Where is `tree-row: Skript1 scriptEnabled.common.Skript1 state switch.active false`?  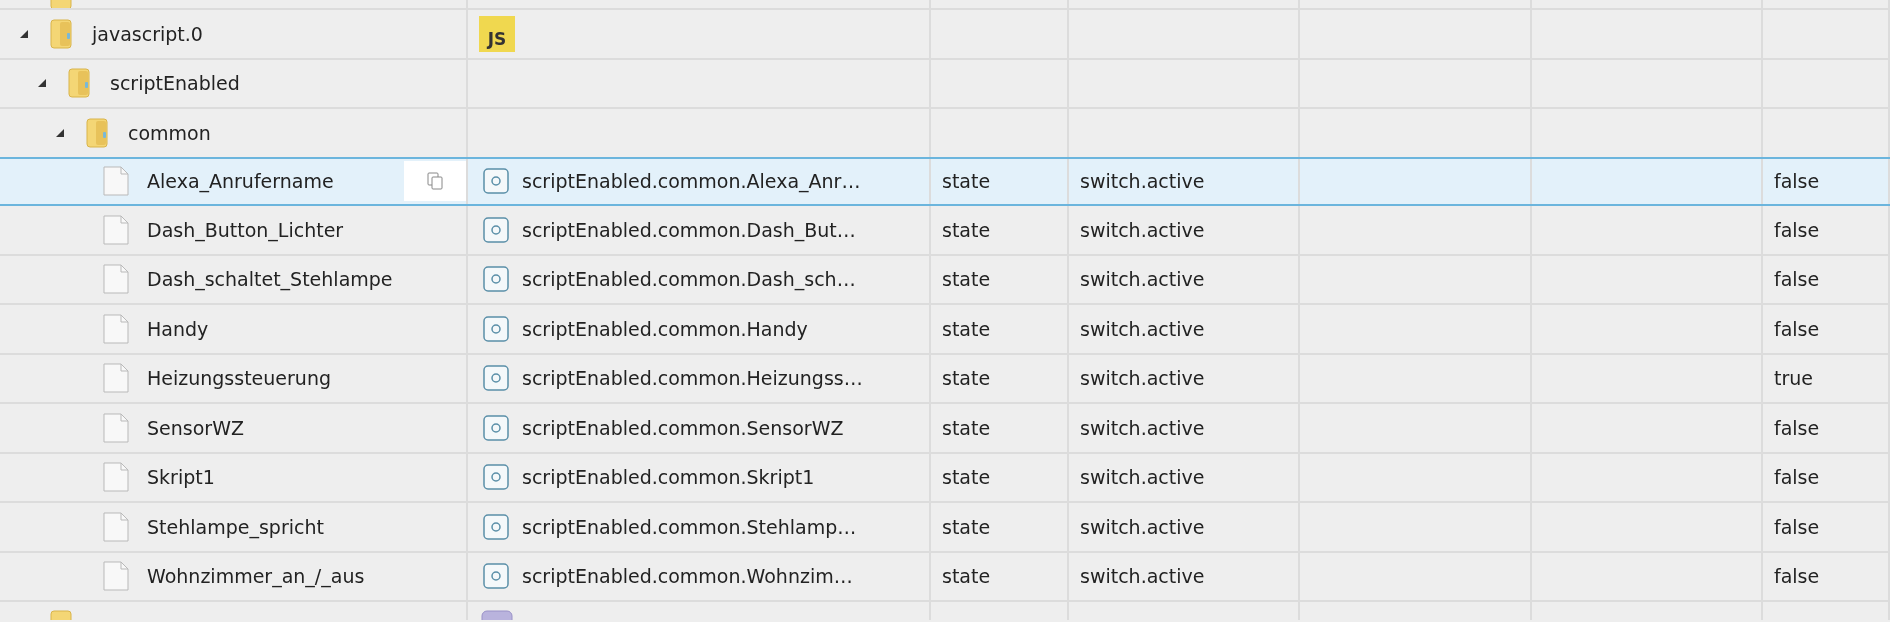
tree-row: Skript1 scriptEnabled.common.Skript1 state switch.active false is located at coordinates (945, 478).